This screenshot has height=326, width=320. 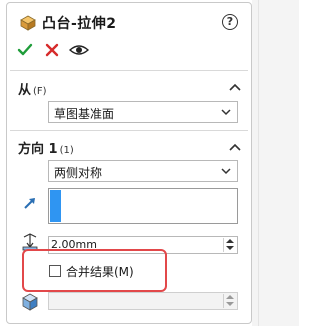 I want to click on checkmark-icon, so click(x=25, y=50).